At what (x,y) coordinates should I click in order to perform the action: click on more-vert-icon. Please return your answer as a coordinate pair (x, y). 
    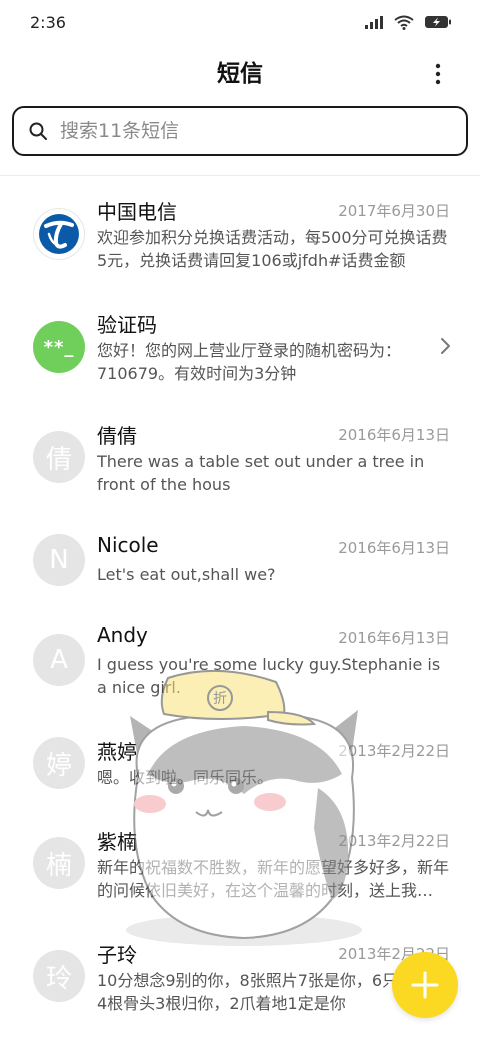
    Looking at the image, I should click on (438, 74).